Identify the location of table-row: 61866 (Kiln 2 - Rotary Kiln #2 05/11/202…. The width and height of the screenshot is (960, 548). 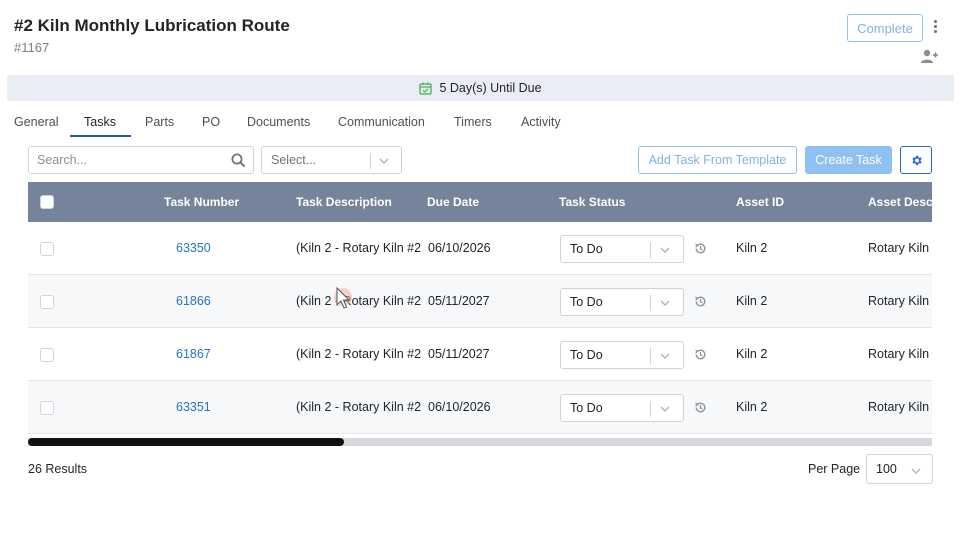
(480, 301).